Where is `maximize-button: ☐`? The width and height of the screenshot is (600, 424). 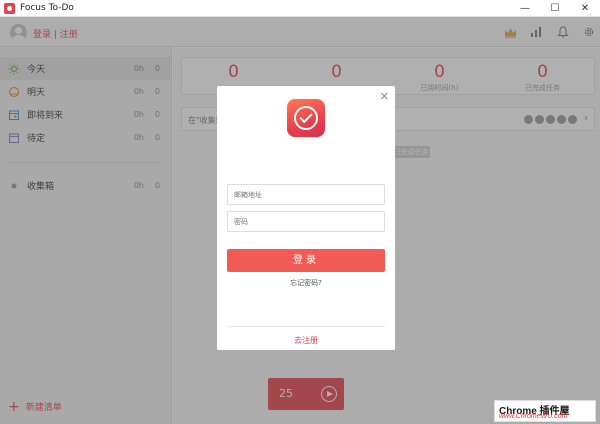 maximize-button: ☐ is located at coordinates (555, 8).